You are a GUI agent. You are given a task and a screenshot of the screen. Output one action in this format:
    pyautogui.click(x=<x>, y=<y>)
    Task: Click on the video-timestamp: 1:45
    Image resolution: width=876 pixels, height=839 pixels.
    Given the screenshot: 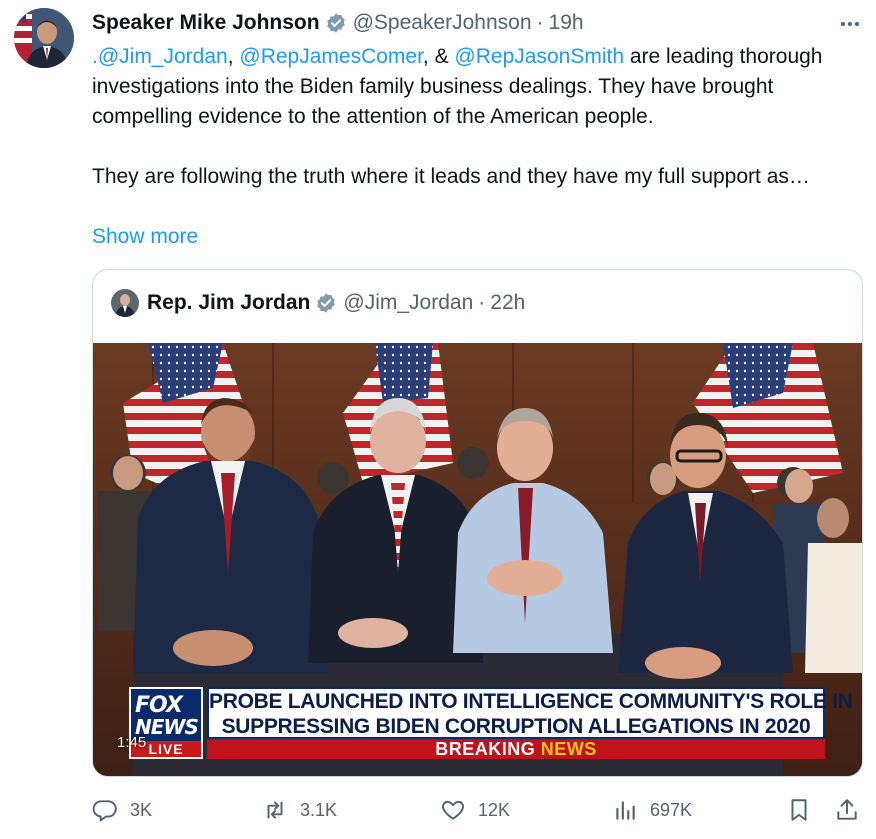 What is the action you would take?
    pyautogui.click(x=132, y=742)
    